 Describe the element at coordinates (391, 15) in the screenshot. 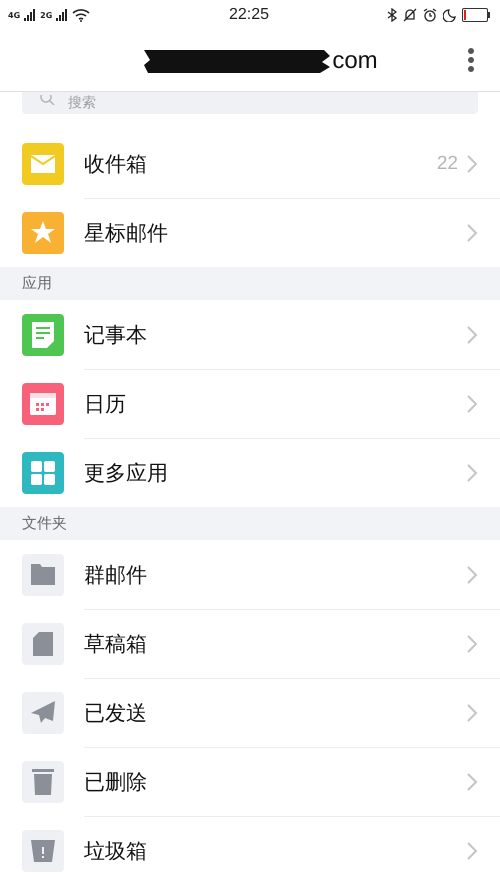

I see `bluetooth-icon` at that location.